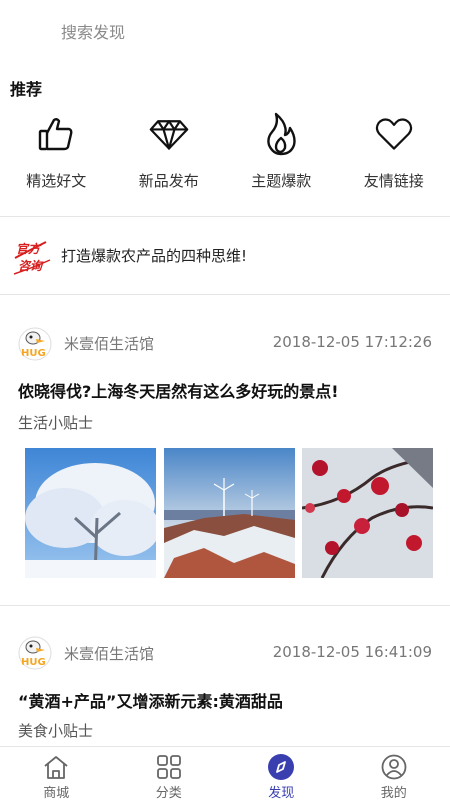 This screenshot has width=450, height=801. I want to click on badge-line1: 官方, so click(29, 249).